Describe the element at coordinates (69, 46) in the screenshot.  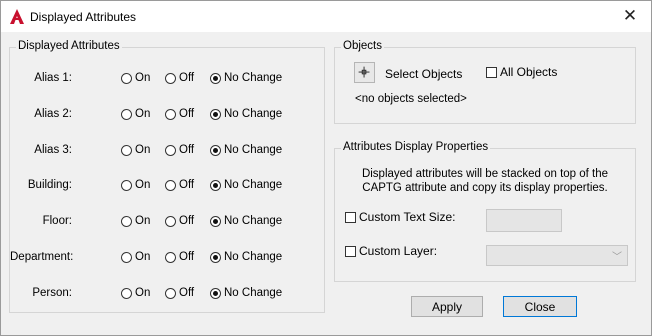
I see `displayed-attributes-group-label: Displayed Attributes` at that location.